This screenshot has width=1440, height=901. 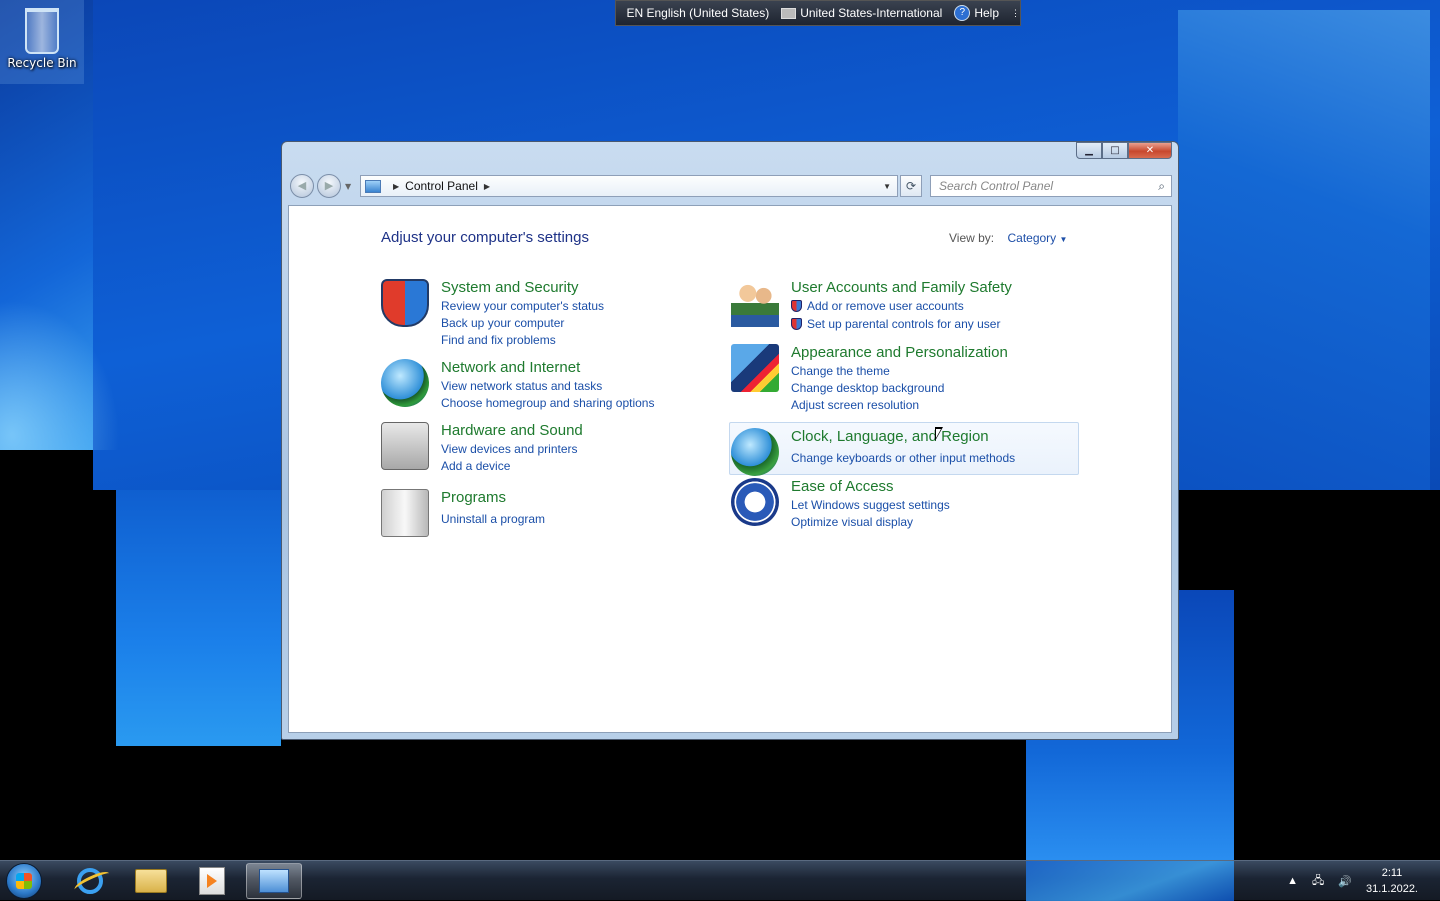 What do you see at coordinates (755, 368) in the screenshot?
I see `appearance-icon` at bounding box center [755, 368].